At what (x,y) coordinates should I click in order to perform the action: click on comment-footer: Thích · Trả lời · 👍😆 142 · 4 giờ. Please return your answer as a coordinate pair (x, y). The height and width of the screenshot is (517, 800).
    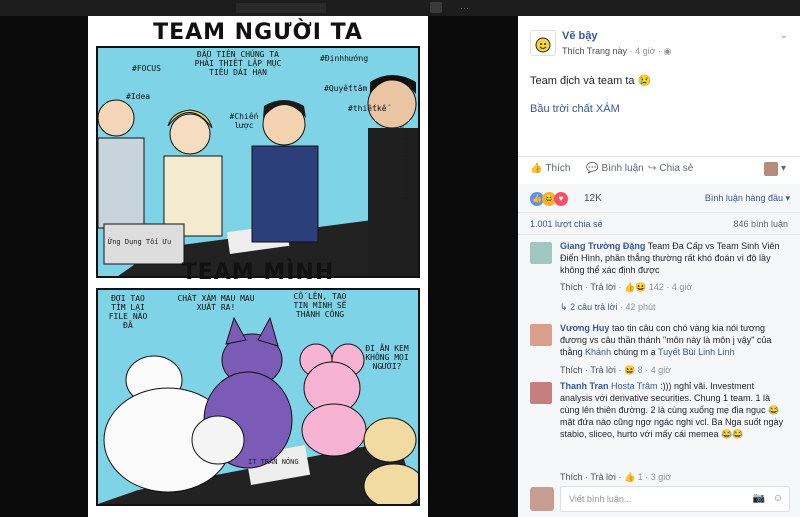
    Looking at the image, I should click on (626, 287).